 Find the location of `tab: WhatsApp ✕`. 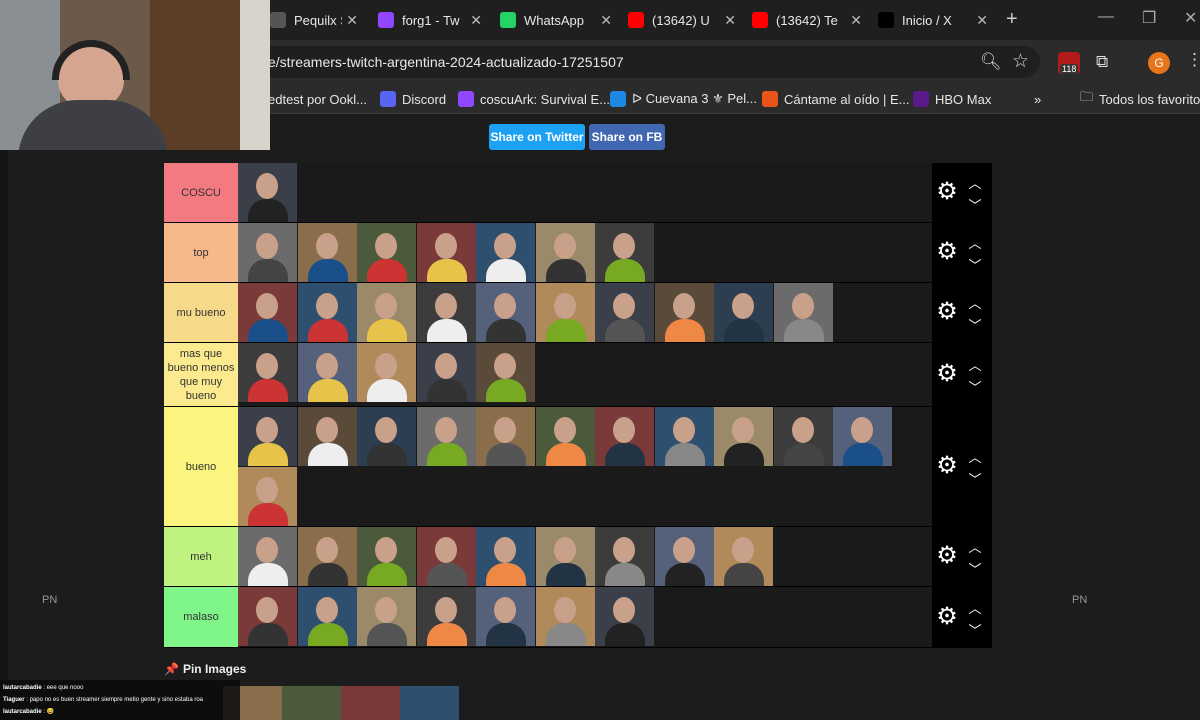

tab: WhatsApp ✕ is located at coordinates (556, 20).